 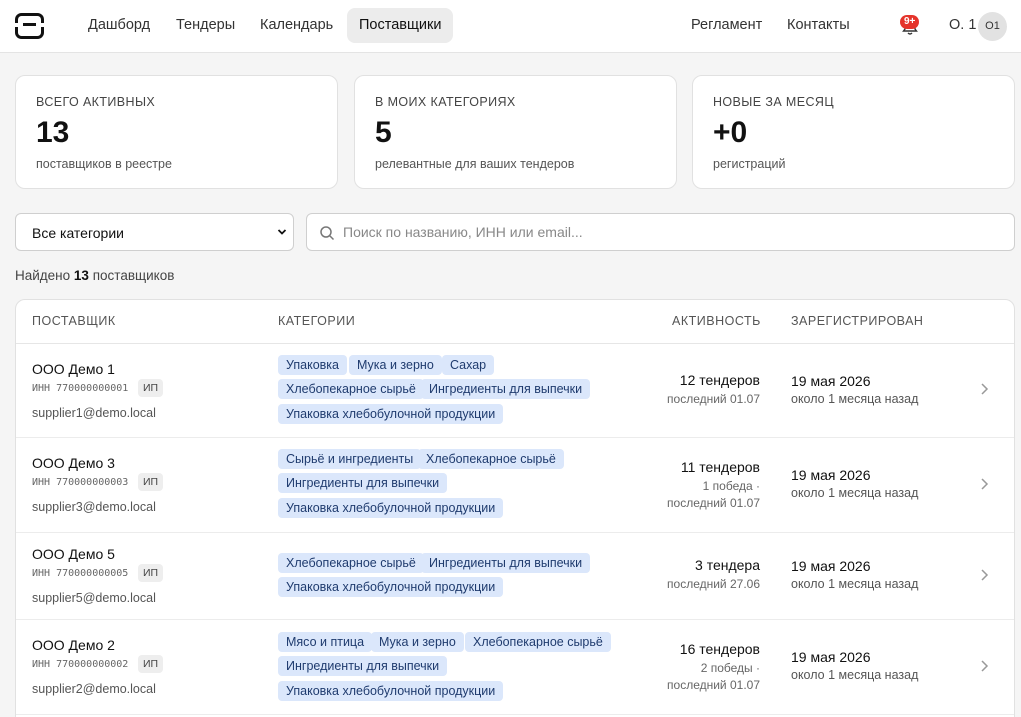 I want to click on activity-wins: 2 победы ·, so click(x=730, y=668).